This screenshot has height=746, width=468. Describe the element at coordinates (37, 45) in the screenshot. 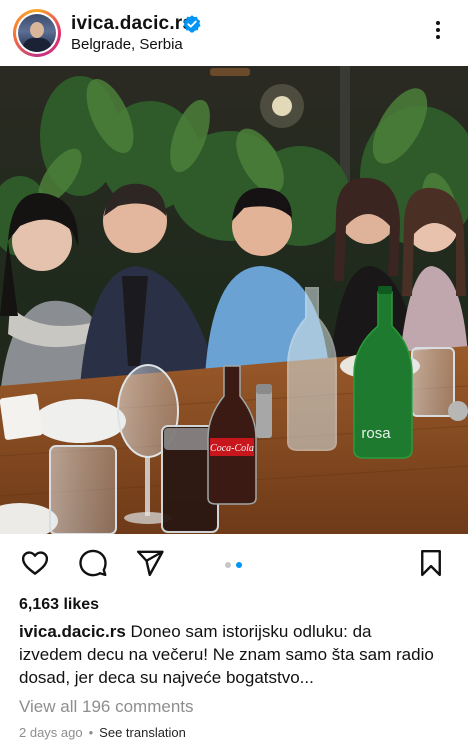

I see `avatar-body` at that location.